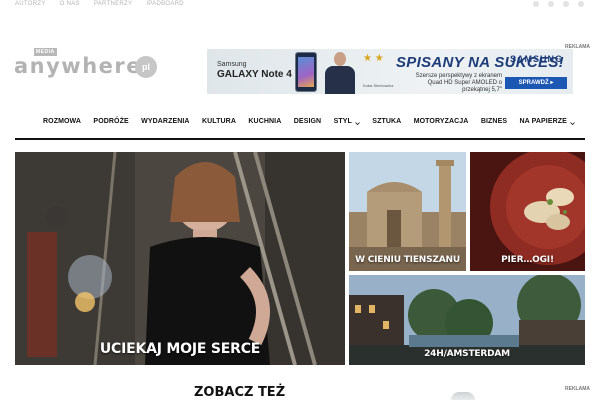 The height and width of the screenshot is (400, 600). Describe the element at coordinates (527, 263) in the screenshot. I see `feature-title-b: PIER…OGI!` at that location.